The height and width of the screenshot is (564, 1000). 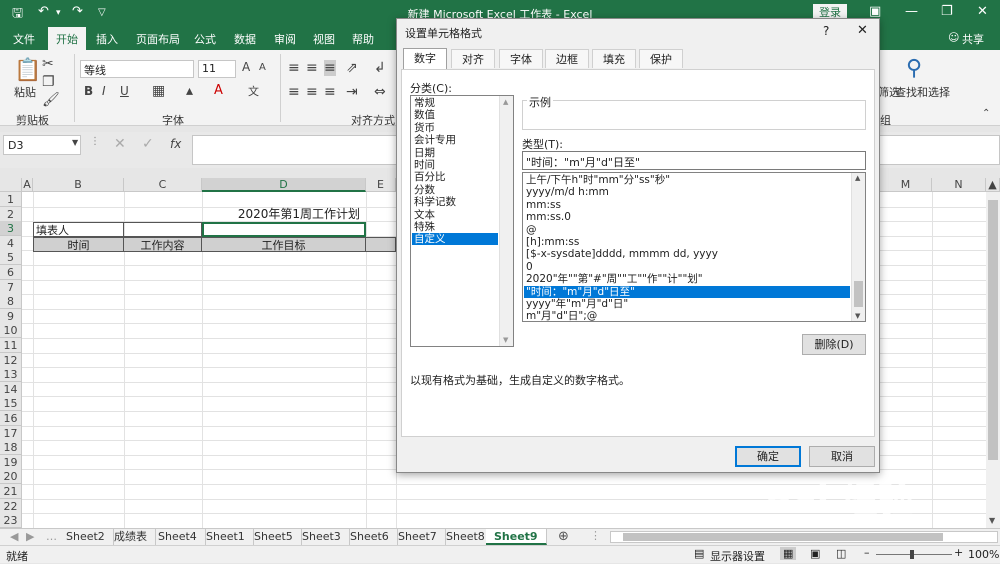 What do you see at coordinates (768, 456) in the screenshot?
I see `ok-button: 确定` at bounding box center [768, 456].